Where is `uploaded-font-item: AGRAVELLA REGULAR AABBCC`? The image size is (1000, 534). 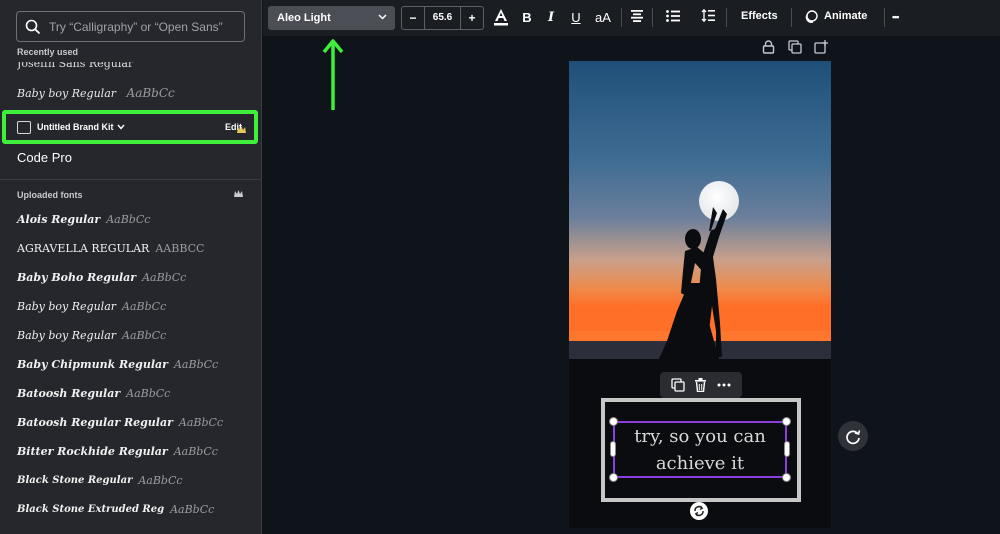
uploaded-font-item: AGRAVELLA REGULAR AABBCC is located at coordinates (130, 248).